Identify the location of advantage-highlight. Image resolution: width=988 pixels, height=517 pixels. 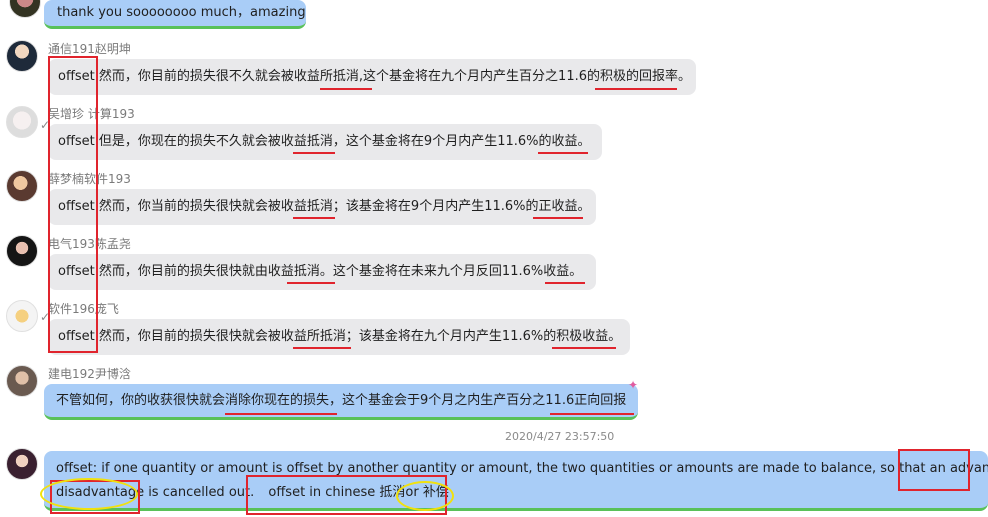
(934, 470).